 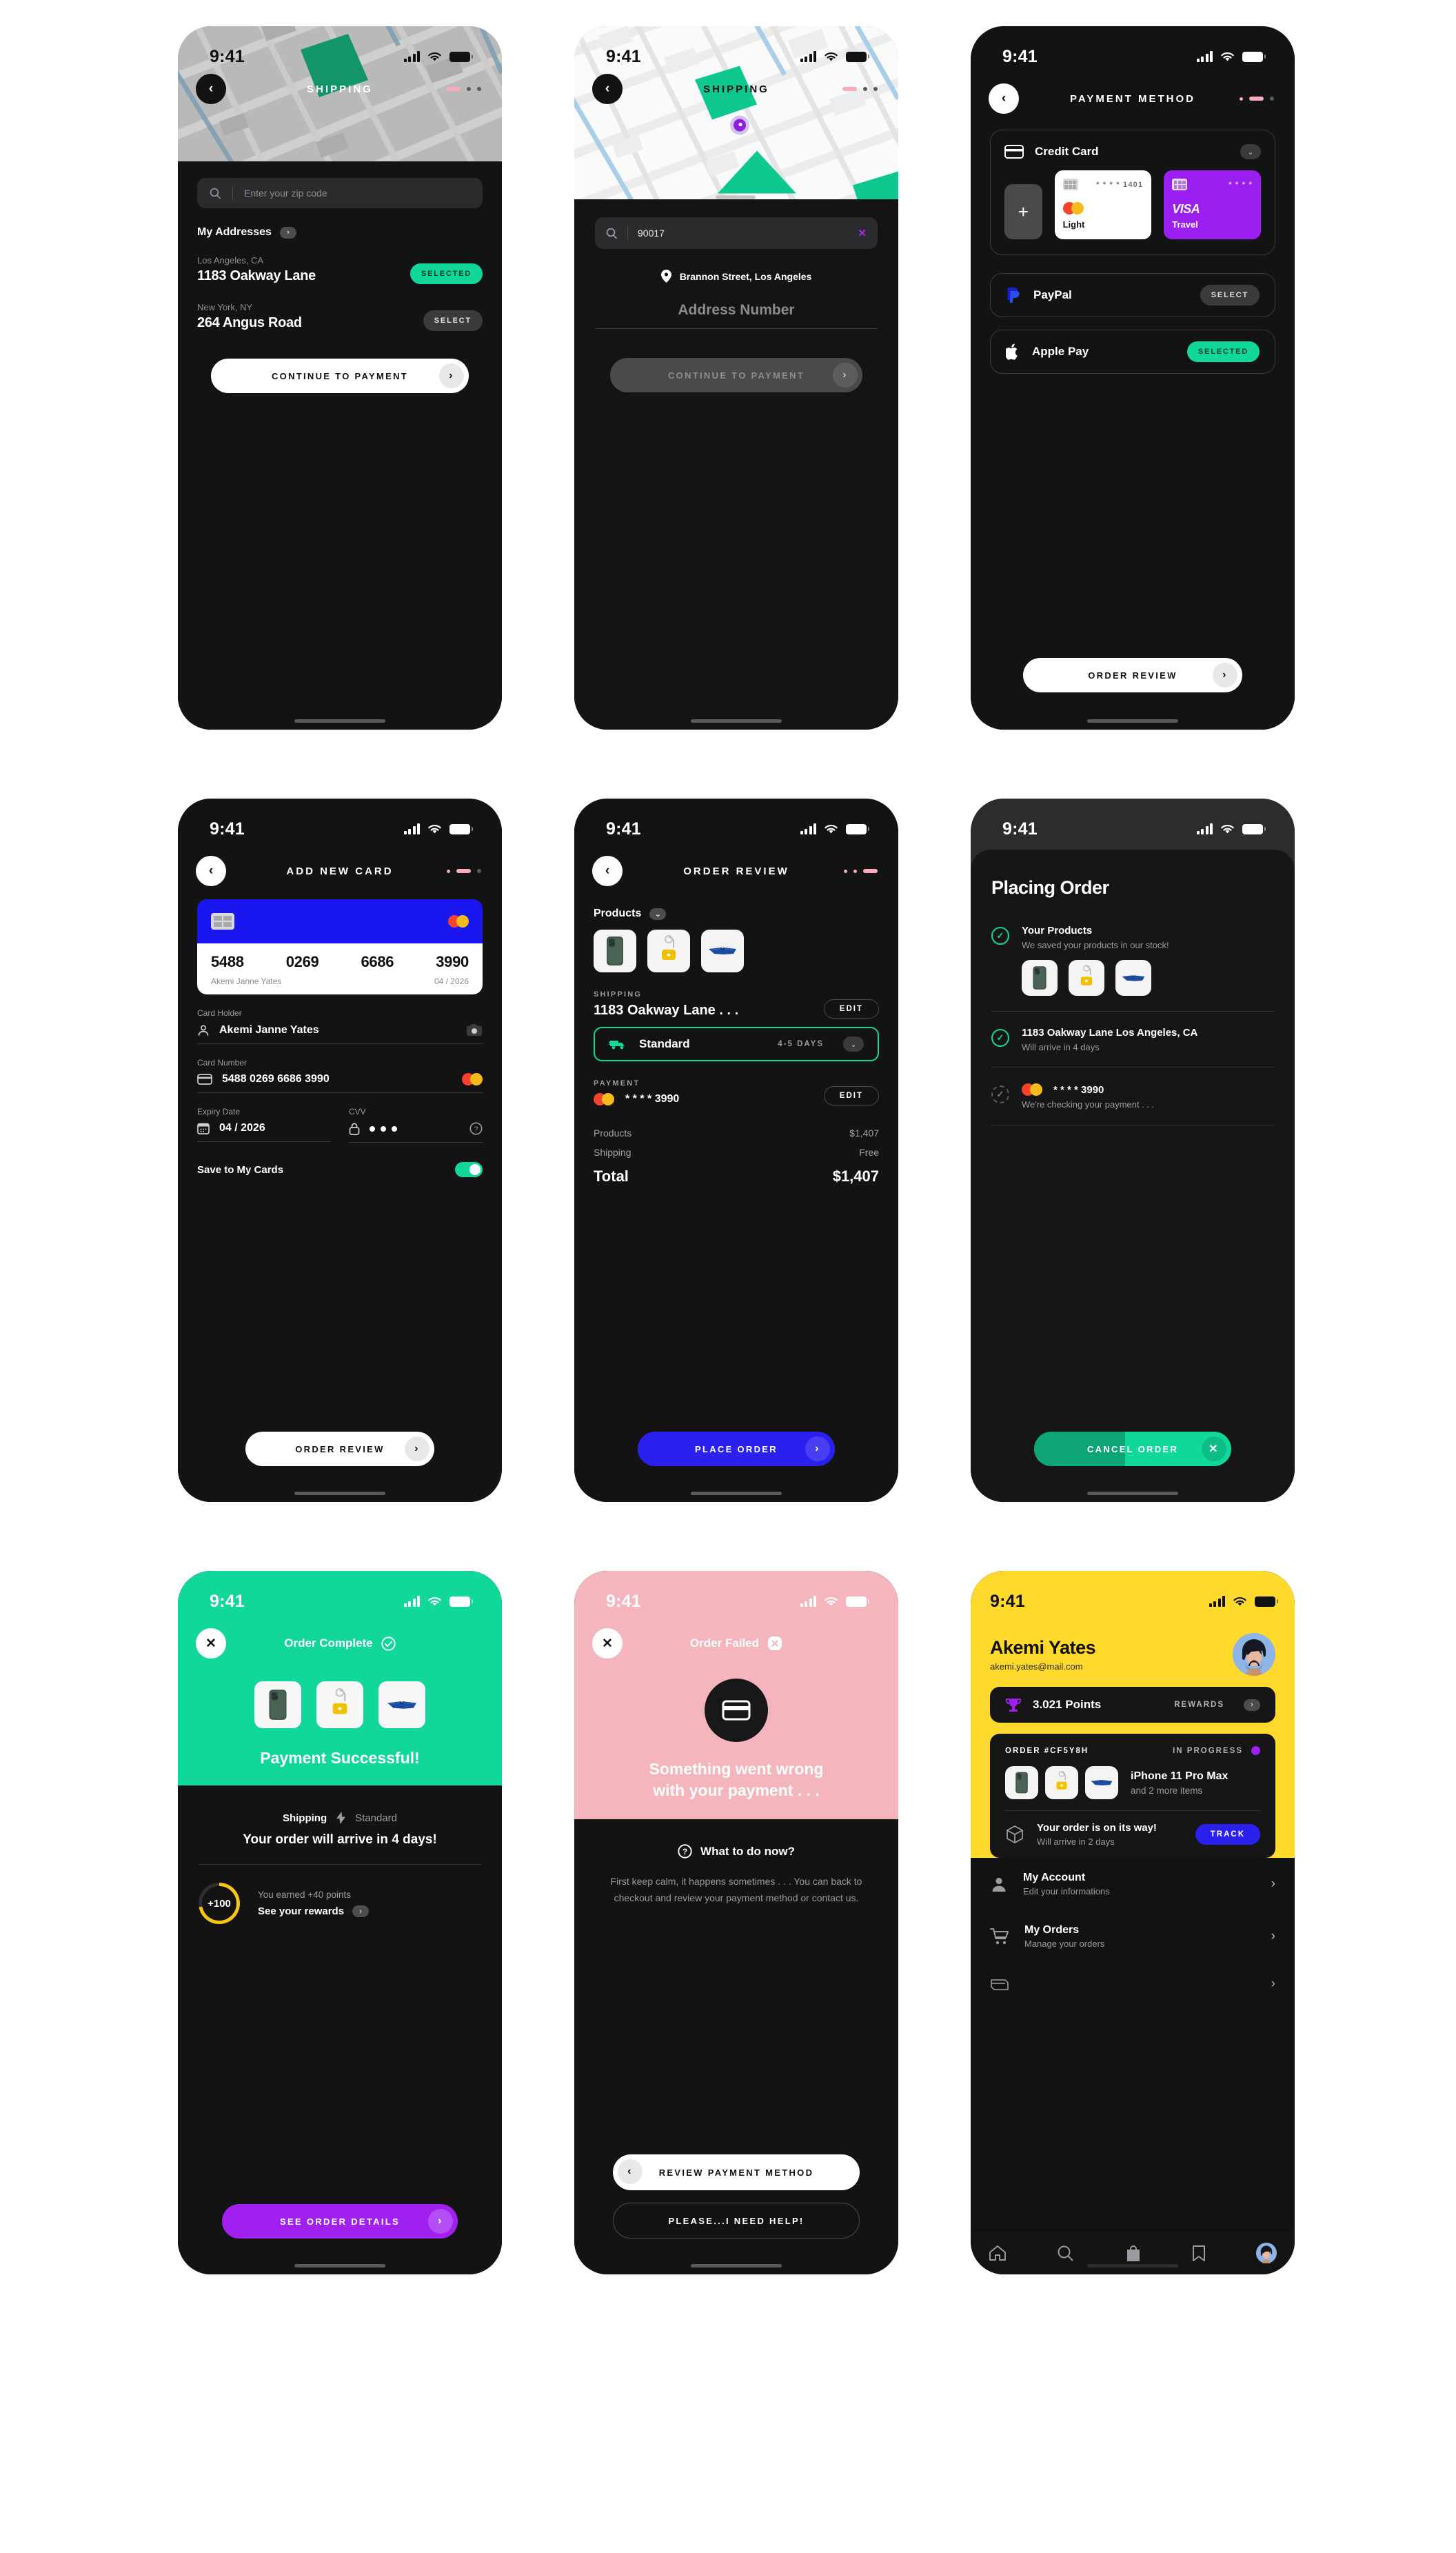 What do you see at coordinates (1223, 351) in the screenshot?
I see `apple-pay-select-button: SELECTED` at bounding box center [1223, 351].